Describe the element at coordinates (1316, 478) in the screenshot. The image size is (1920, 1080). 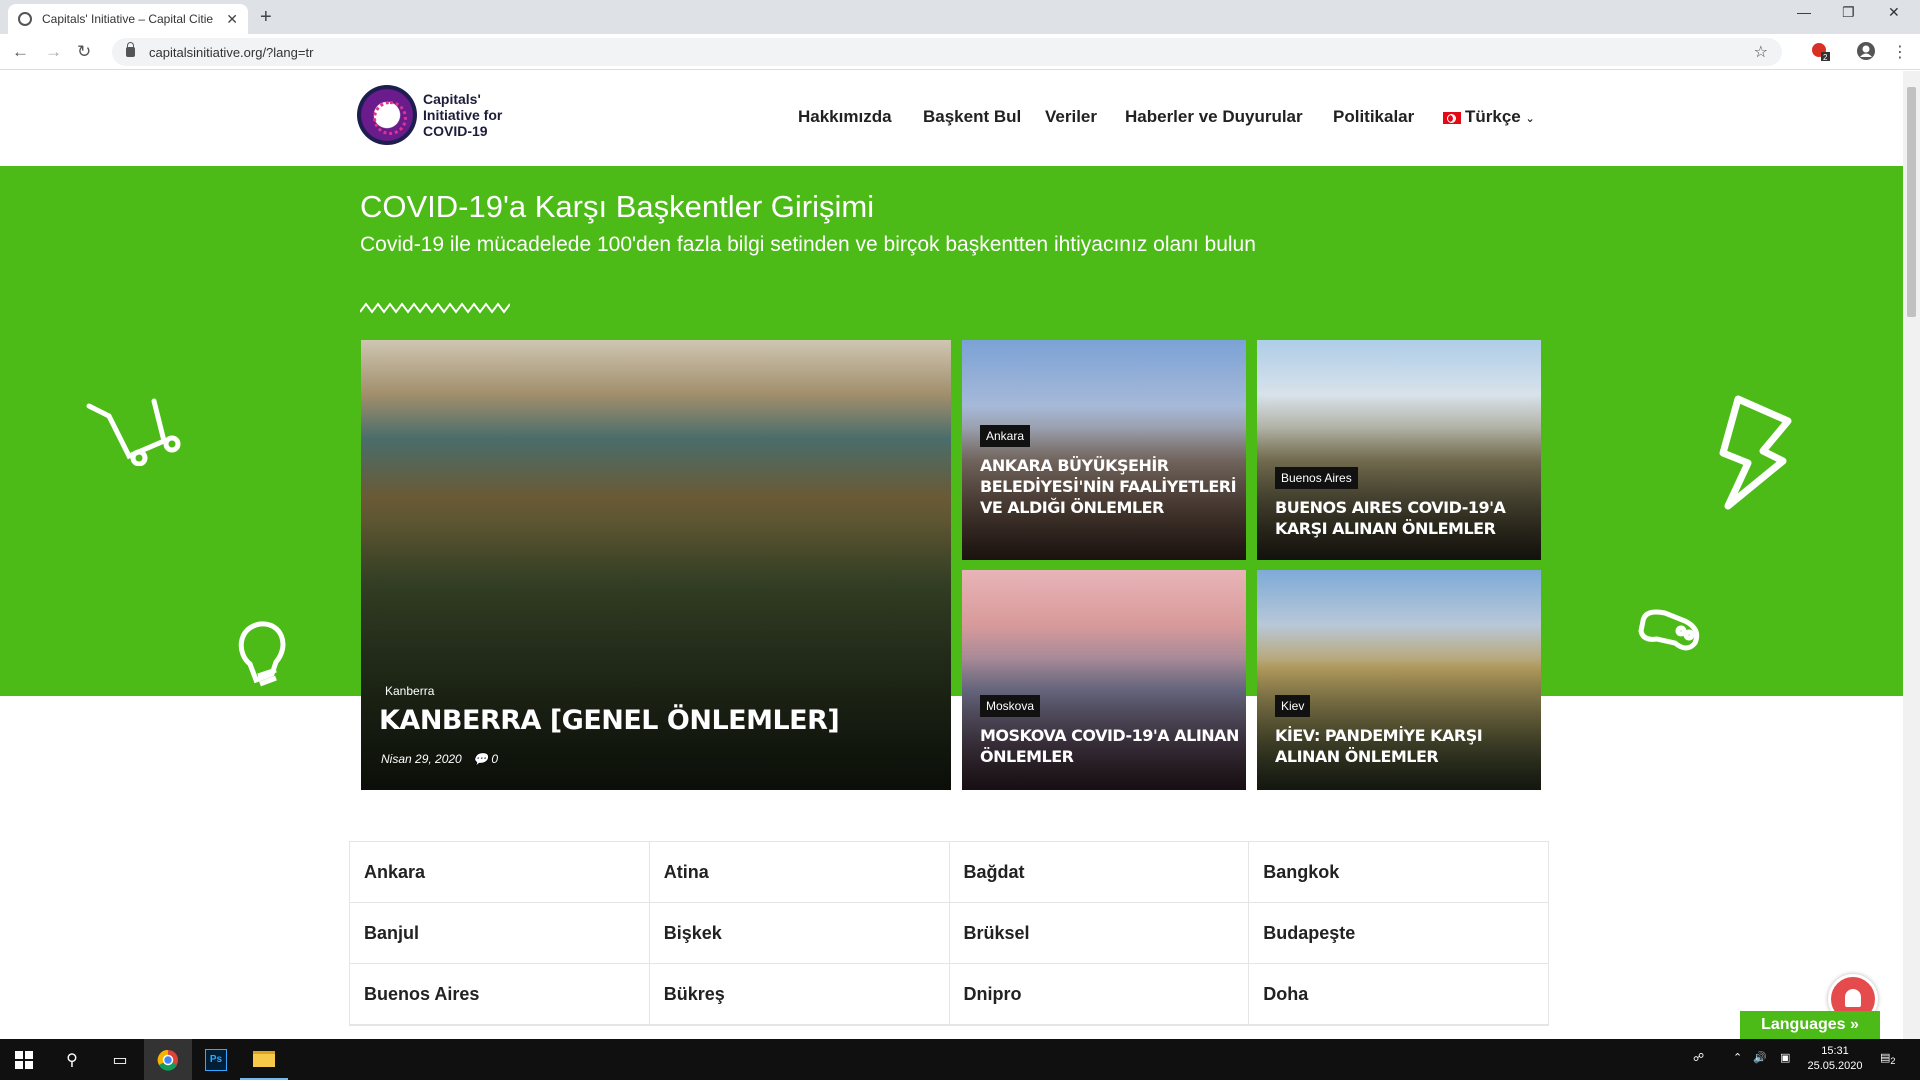
I see `card-category: Buenos Aires` at that location.